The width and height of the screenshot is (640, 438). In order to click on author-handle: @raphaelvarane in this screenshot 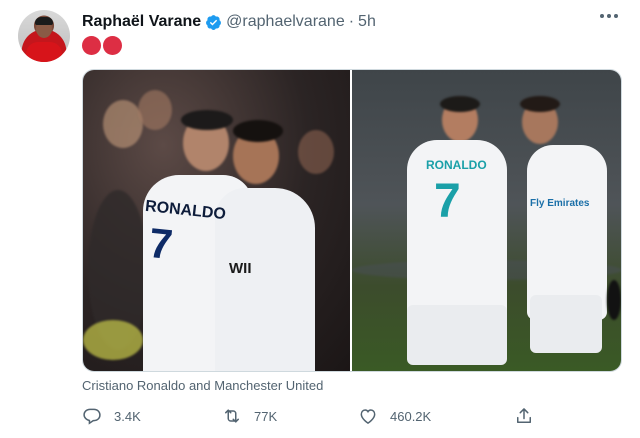, I will do `click(285, 22)`.